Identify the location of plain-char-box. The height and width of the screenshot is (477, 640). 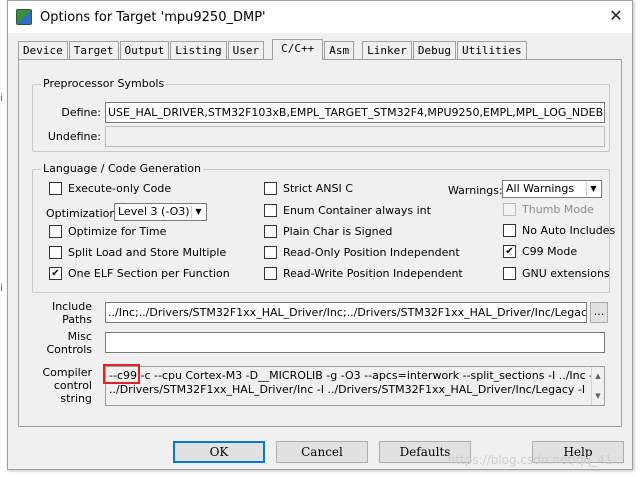
(270, 231).